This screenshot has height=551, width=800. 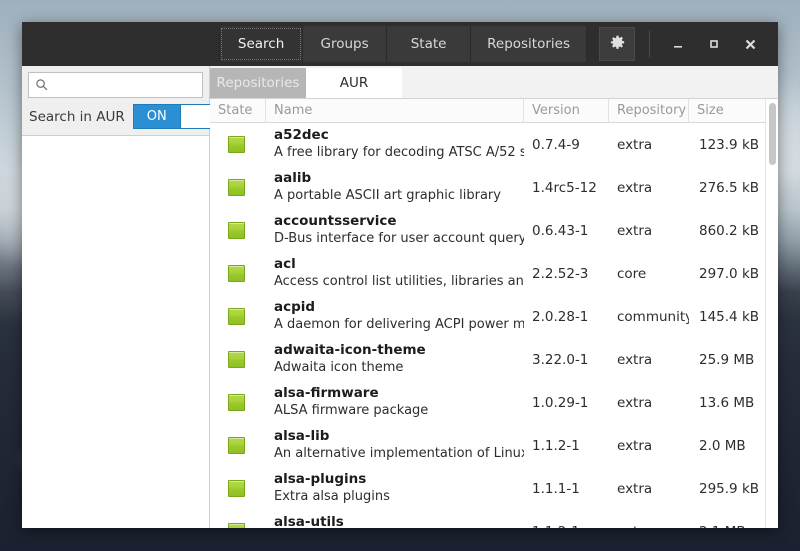 What do you see at coordinates (727, 519) in the screenshot?
I see `row-size-cell: 2.1 MB` at bounding box center [727, 519].